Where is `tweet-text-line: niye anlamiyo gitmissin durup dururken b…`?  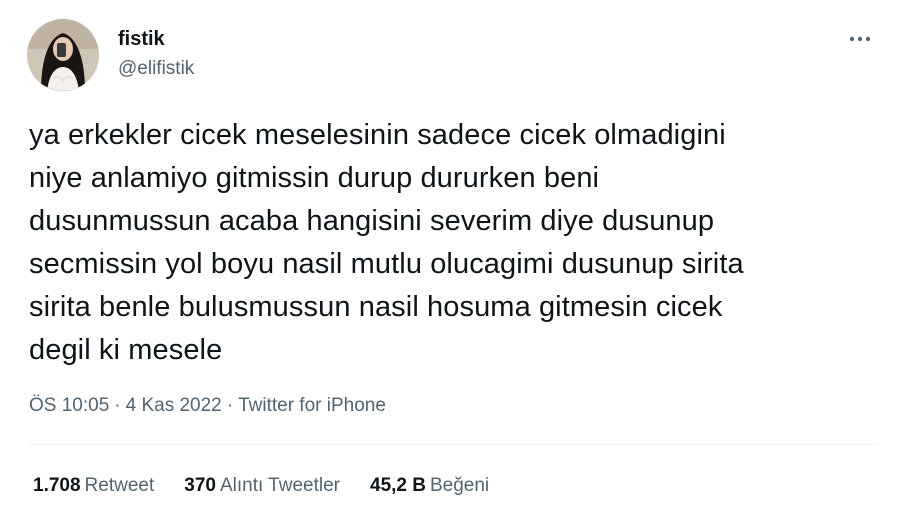 tweet-text-line: niye anlamiyo gitmissin durup dururken b… is located at coordinates (314, 178).